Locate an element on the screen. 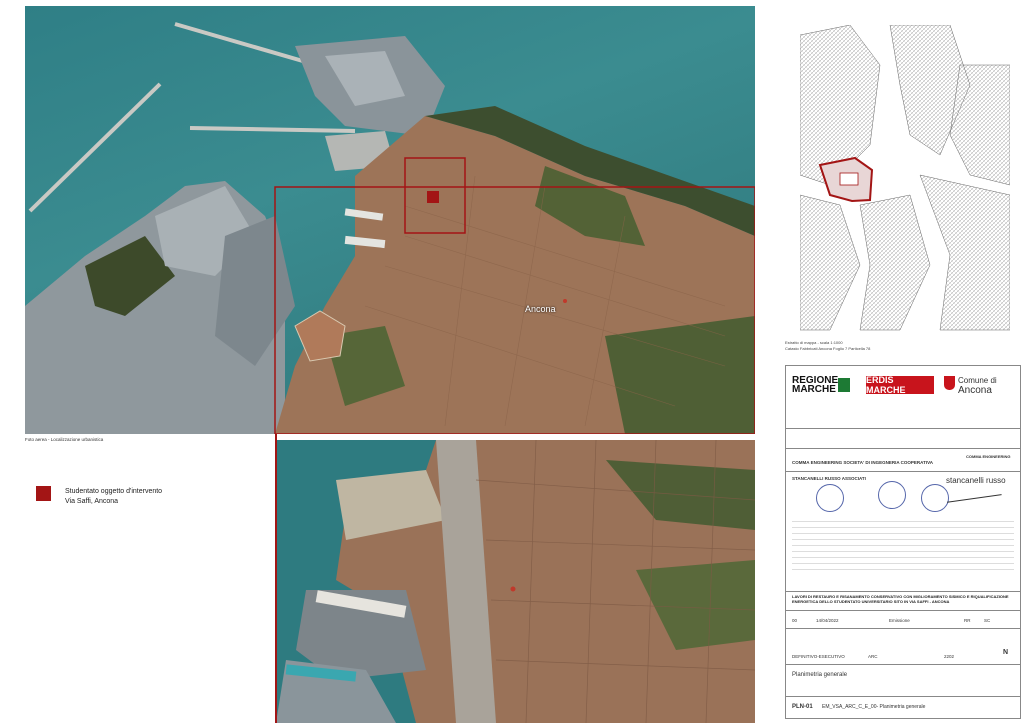 The width and height of the screenshot is (1024, 723). legend-label-line2: Via Saffi, Ancona is located at coordinates (92, 501).